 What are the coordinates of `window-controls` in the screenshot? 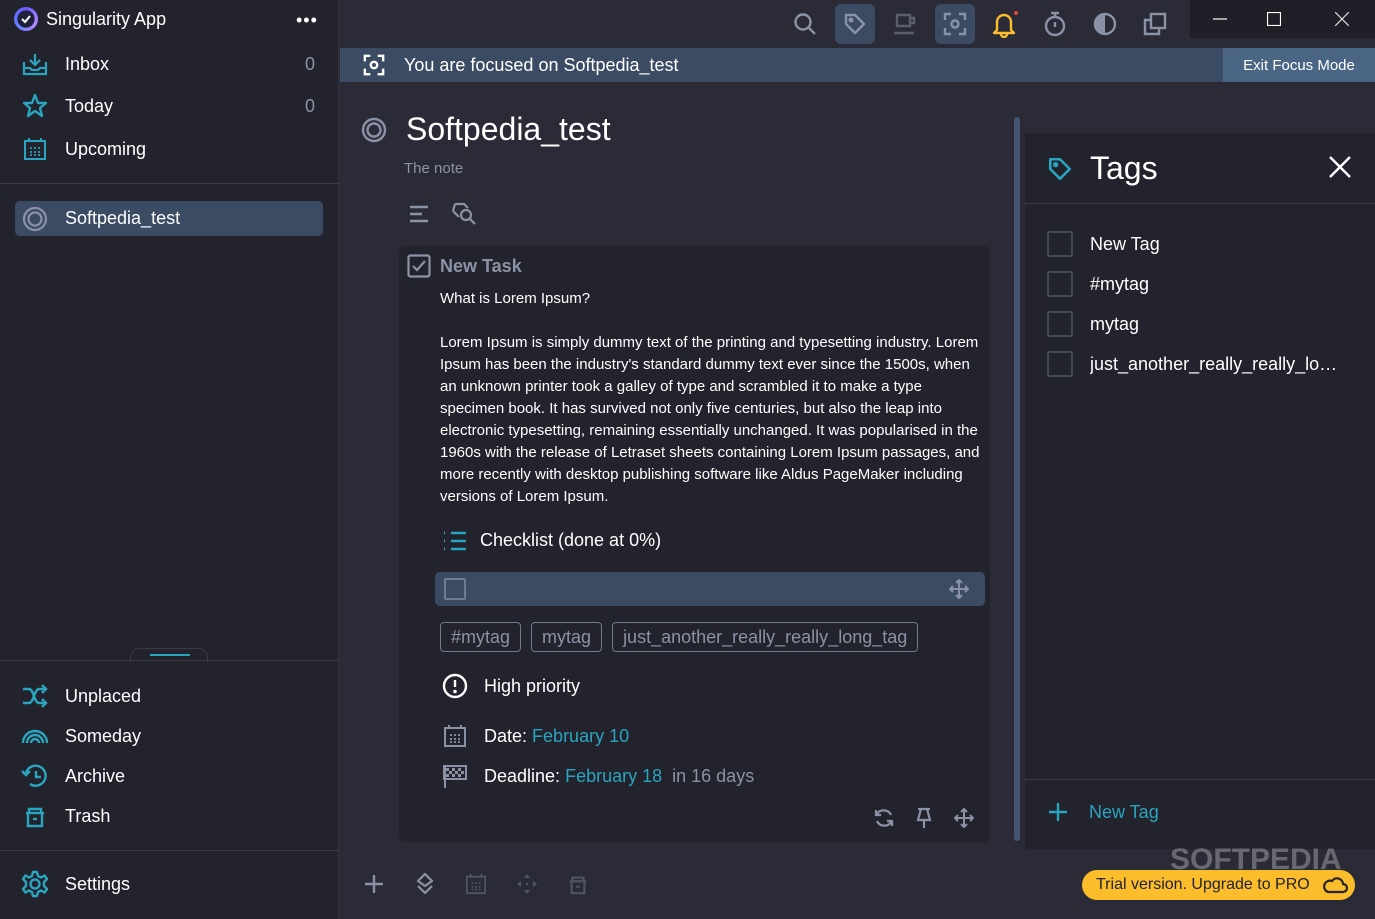 It's located at (1282, 19).